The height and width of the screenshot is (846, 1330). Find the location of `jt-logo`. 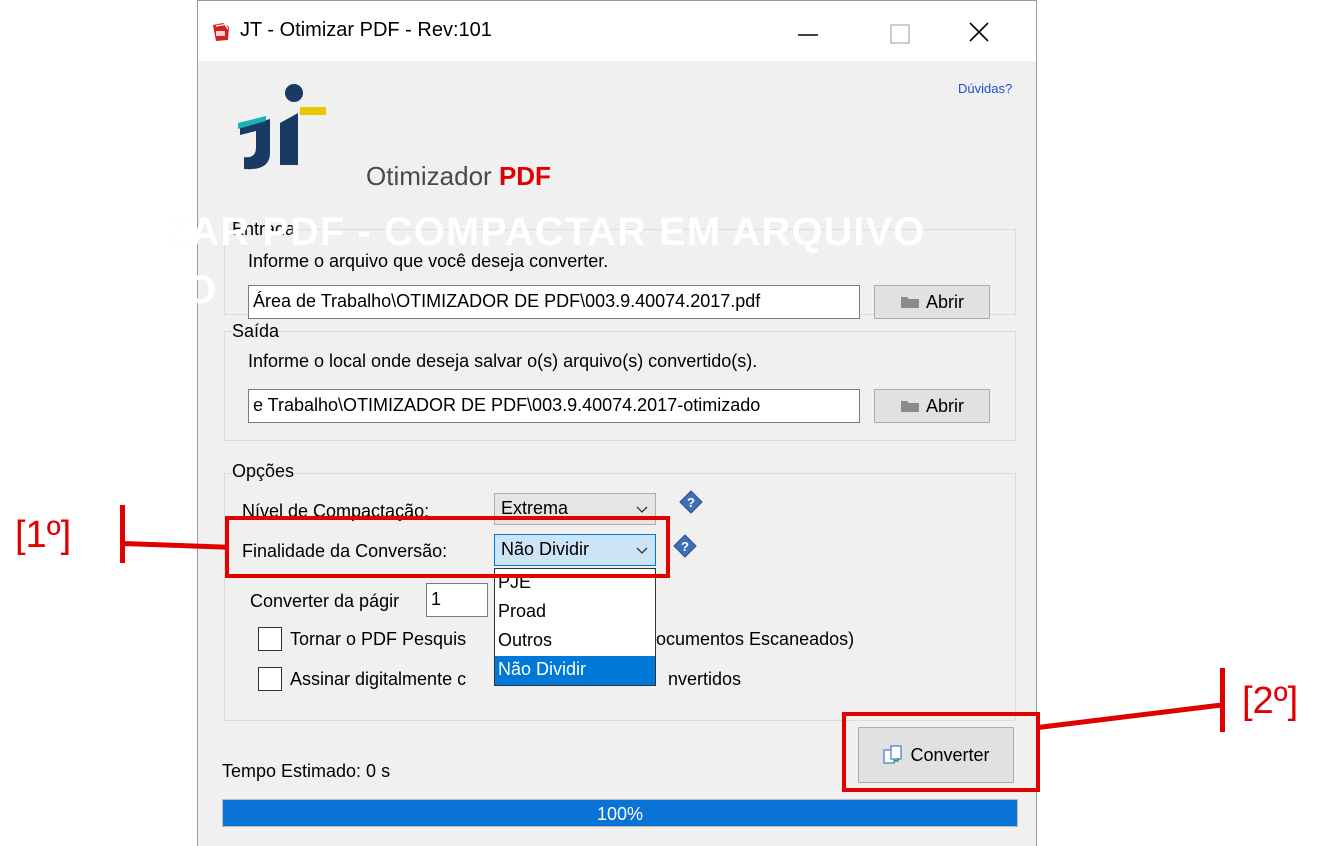

jt-logo is located at coordinates (282, 127).